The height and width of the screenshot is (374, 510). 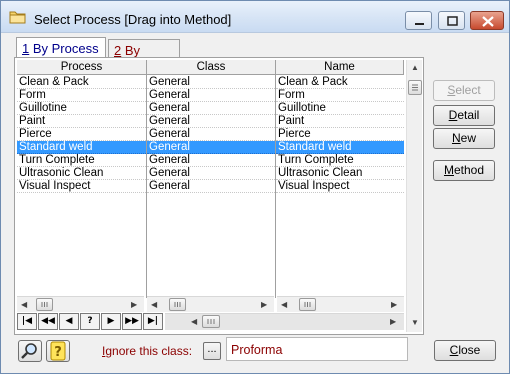 What do you see at coordinates (284, 321) in the screenshot?
I see `navigator-hscroll: ▶ ◀` at bounding box center [284, 321].